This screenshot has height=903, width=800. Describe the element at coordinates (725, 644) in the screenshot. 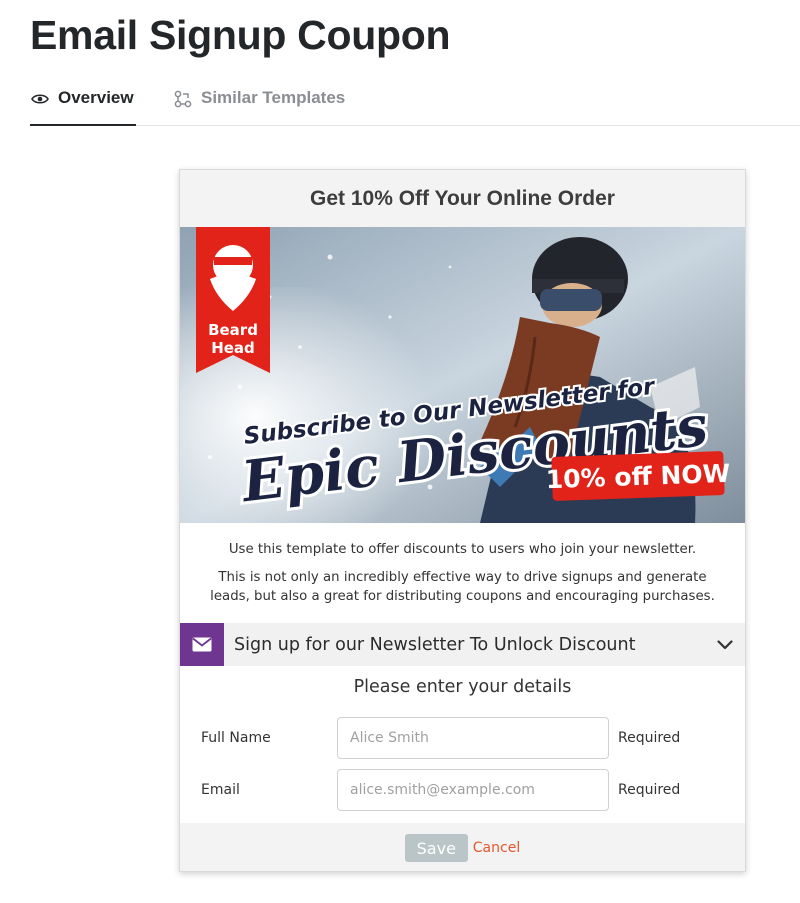

I see `chevron-down-icon` at that location.